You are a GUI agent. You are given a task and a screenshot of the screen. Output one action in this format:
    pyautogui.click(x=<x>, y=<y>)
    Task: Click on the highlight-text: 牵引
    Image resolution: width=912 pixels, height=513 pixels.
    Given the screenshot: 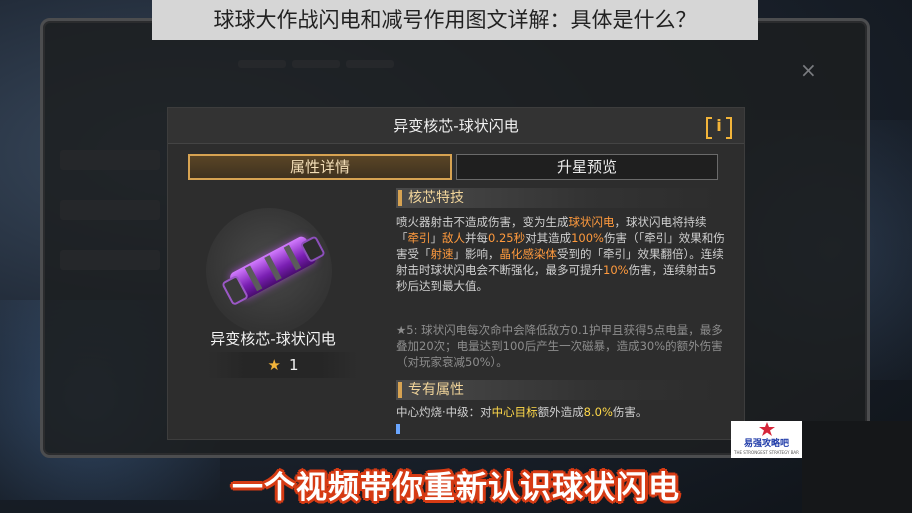 What is the action you would take?
    pyautogui.click(x=419, y=238)
    